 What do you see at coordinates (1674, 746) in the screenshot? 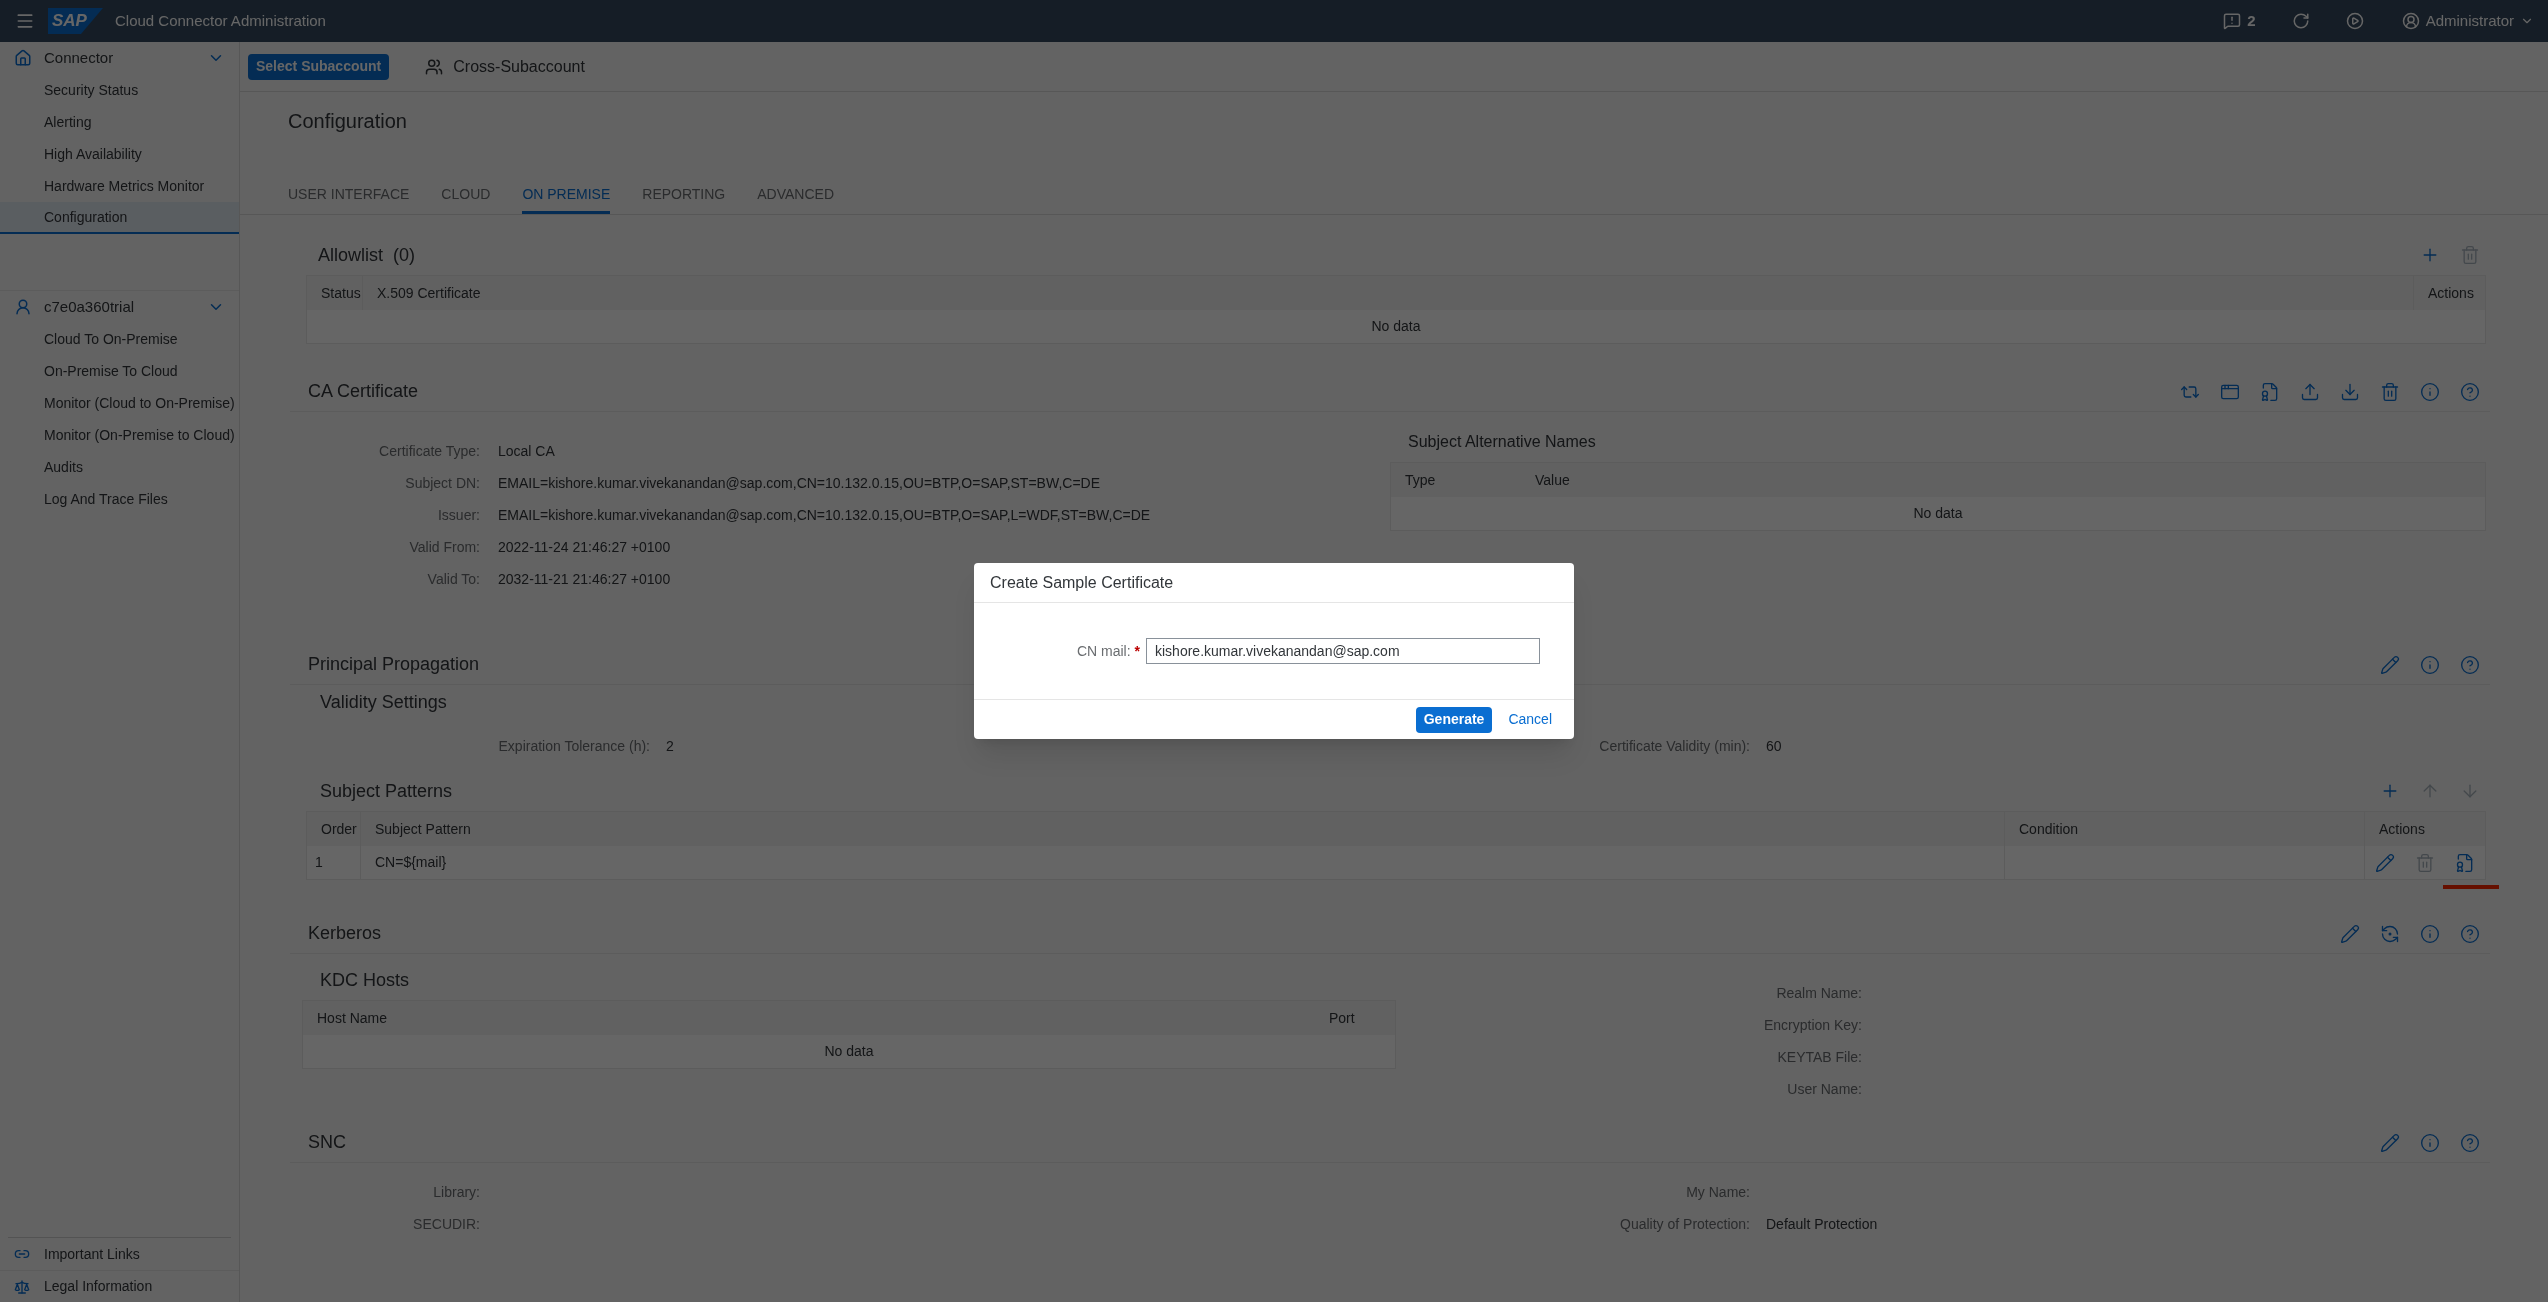
I see `field-label: Certificate Validity (min):` at bounding box center [1674, 746].